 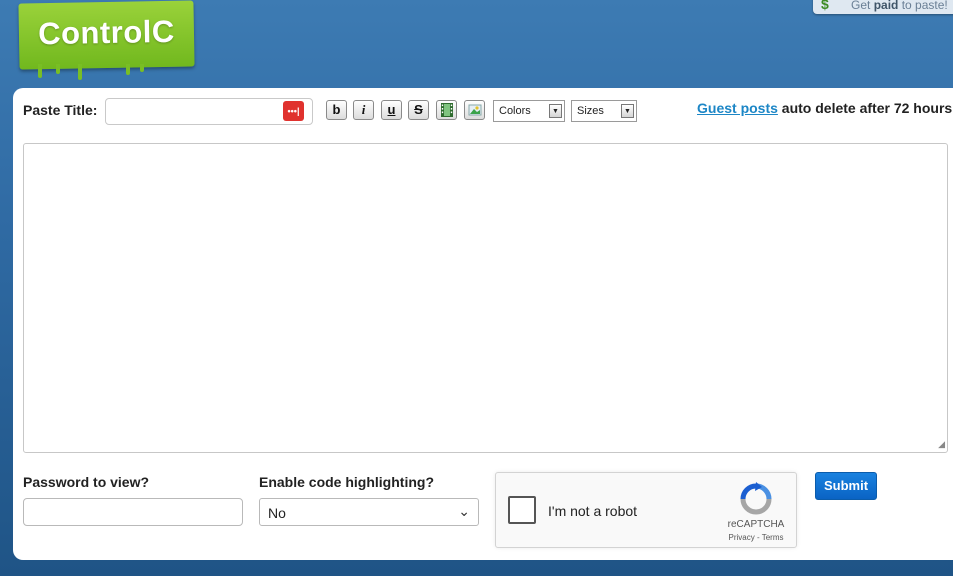 What do you see at coordinates (941, 444) in the screenshot?
I see `resize-handle-icon: ◢` at bounding box center [941, 444].